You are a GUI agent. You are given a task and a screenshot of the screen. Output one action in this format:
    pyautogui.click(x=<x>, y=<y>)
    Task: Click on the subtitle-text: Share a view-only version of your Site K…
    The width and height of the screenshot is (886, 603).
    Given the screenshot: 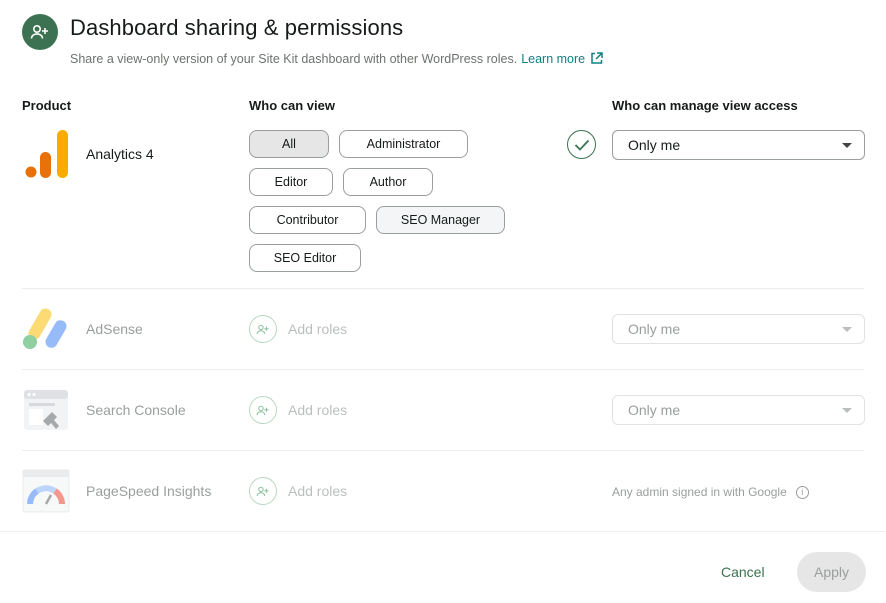 What is the action you would take?
    pyautogui.click(x=294, y=59)
    